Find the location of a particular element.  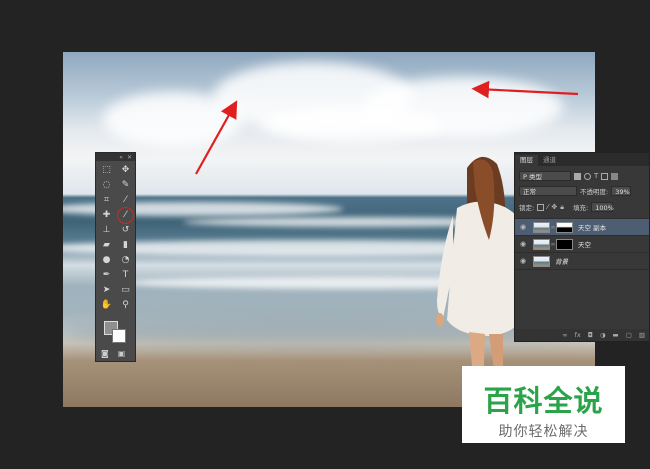

link-icon: ∞ is located at coordinates (564, 335).